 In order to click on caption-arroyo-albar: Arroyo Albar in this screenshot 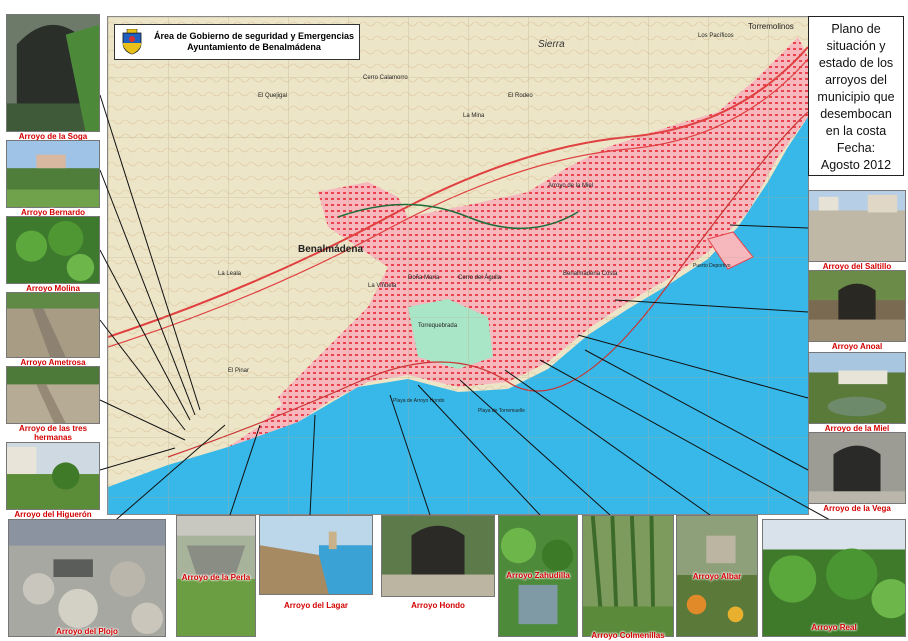, I will do `click(717, 576)`.